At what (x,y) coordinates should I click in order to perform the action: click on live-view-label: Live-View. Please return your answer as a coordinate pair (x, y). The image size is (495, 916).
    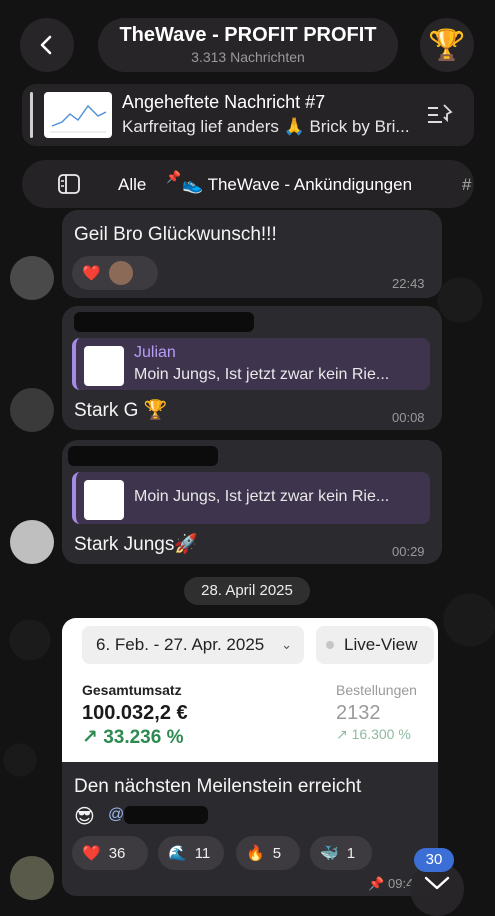
    Looking at the image, I should click on (381, 644).